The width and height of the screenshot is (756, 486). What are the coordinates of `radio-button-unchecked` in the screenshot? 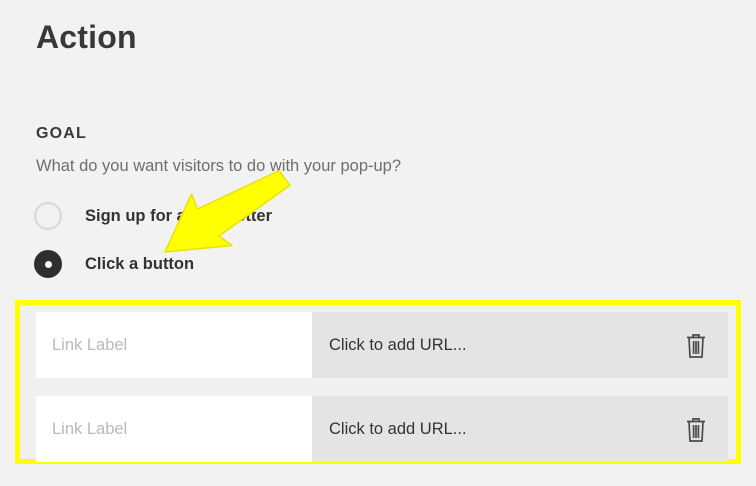 It's located at (48, 216).